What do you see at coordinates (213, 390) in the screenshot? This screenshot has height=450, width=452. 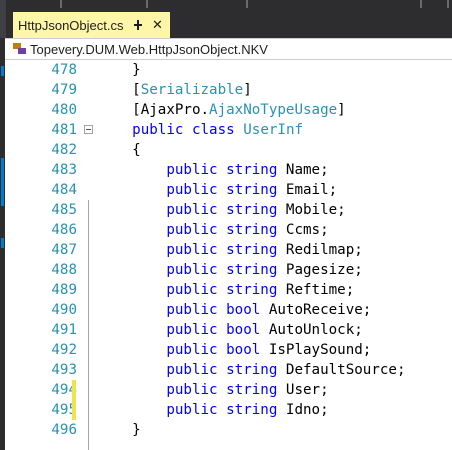 I see `code-text: public string User;` at bounding box center [213, 390].